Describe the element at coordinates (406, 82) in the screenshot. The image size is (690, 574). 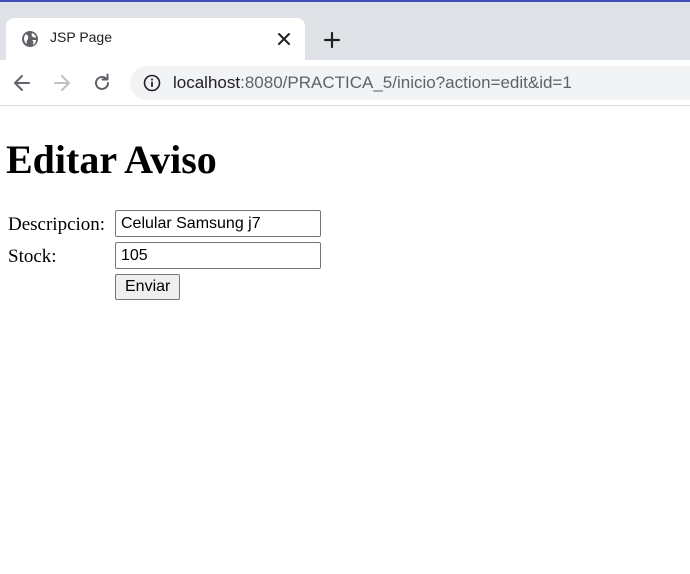
I see `url-path: :8080/PRACTICA_5/inicio?action=edit&id=1` at that location.